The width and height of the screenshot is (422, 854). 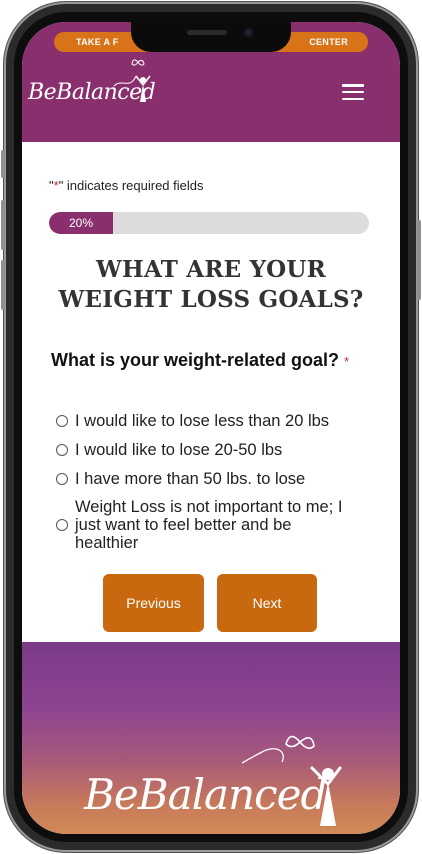 I want to click on option-less-than-20: I would like to lose less than 20 lbs, so click(x=216, y=421).